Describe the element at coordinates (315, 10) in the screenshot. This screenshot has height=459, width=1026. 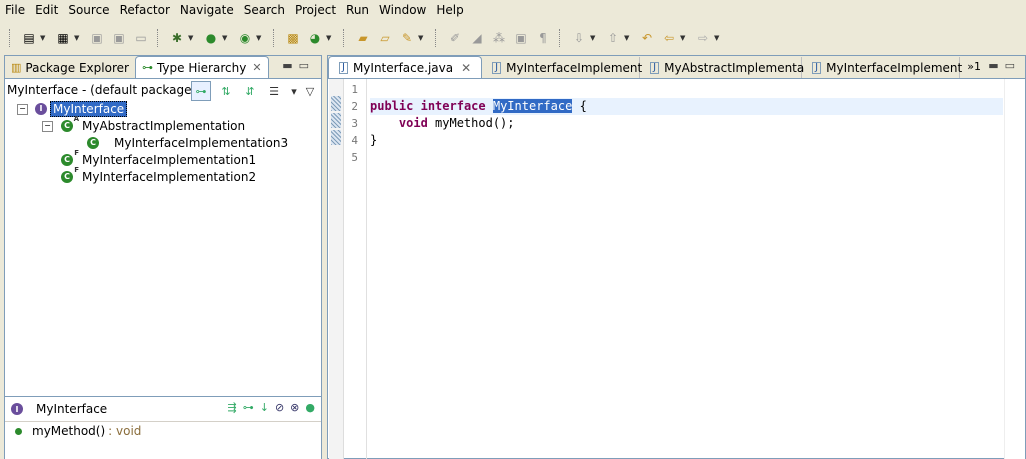
I see `menu-project: Project` at that location.